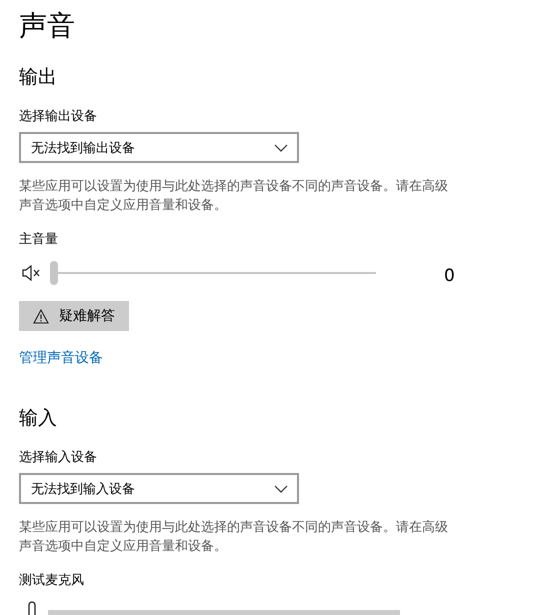 This screenshot has width=548, height=615. Describe the element at coordinates (74, 316) in the screenshot. I see `troubleshoot-button: 疑难解答` at that location.